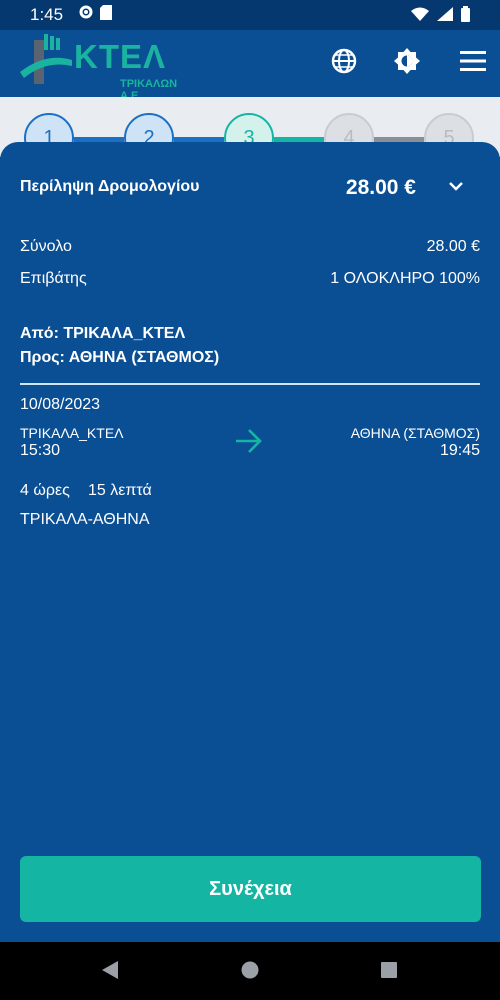  What do you see at coordinates (60, 404) in the screenshot?
I see `trip-date: 10/08/2023` at bounding box center [60, 404].